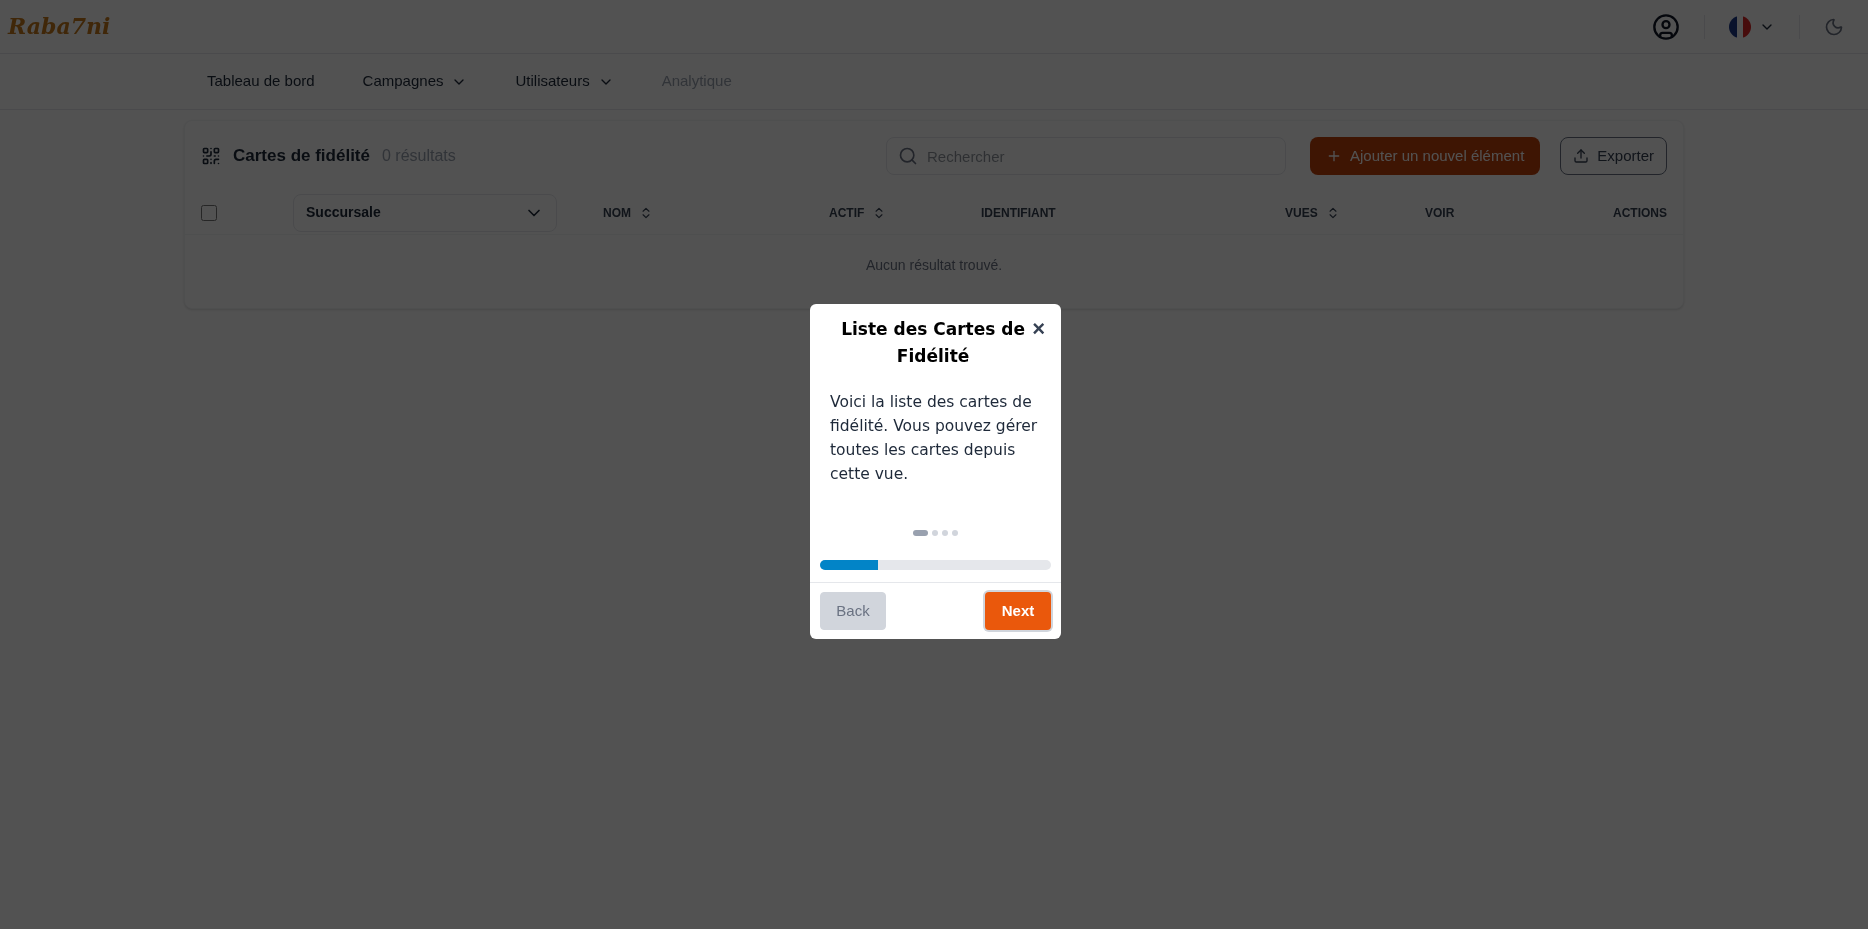  I want to click on card-title: Cartes de fidélité, so click(301, 156).